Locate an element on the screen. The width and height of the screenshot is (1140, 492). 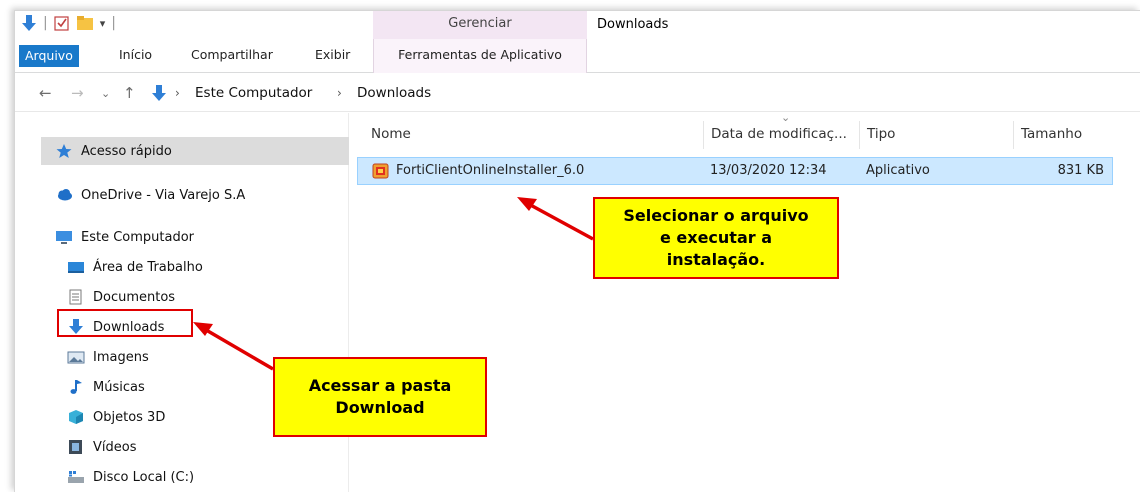
callout-line: Download is located at coordinates (380, 407).